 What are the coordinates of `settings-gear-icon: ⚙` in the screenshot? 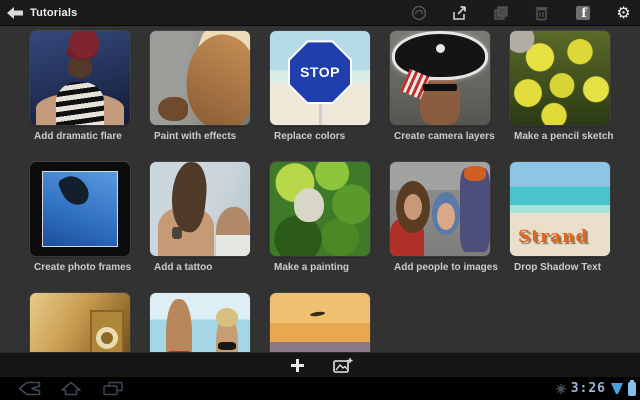 It's located at (623, 13).